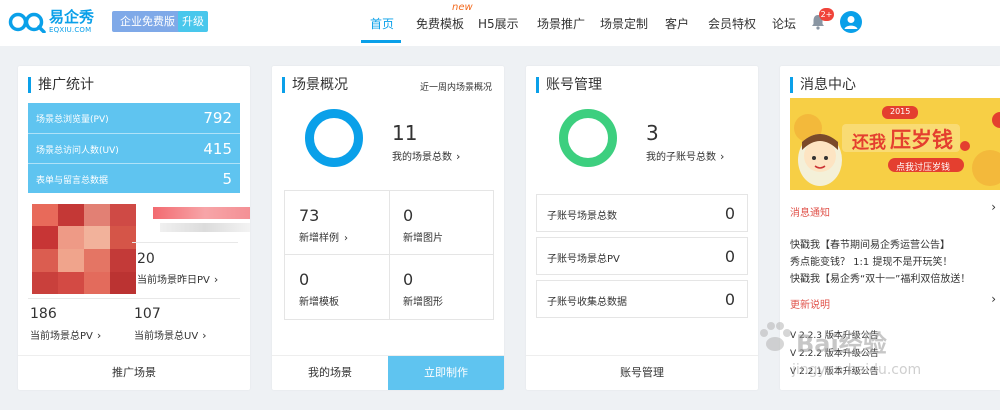 This screenshot has width=1000, height=410. I want to click on stat-row-form-data: 表单与留言总数据 5, so click(134, 178).